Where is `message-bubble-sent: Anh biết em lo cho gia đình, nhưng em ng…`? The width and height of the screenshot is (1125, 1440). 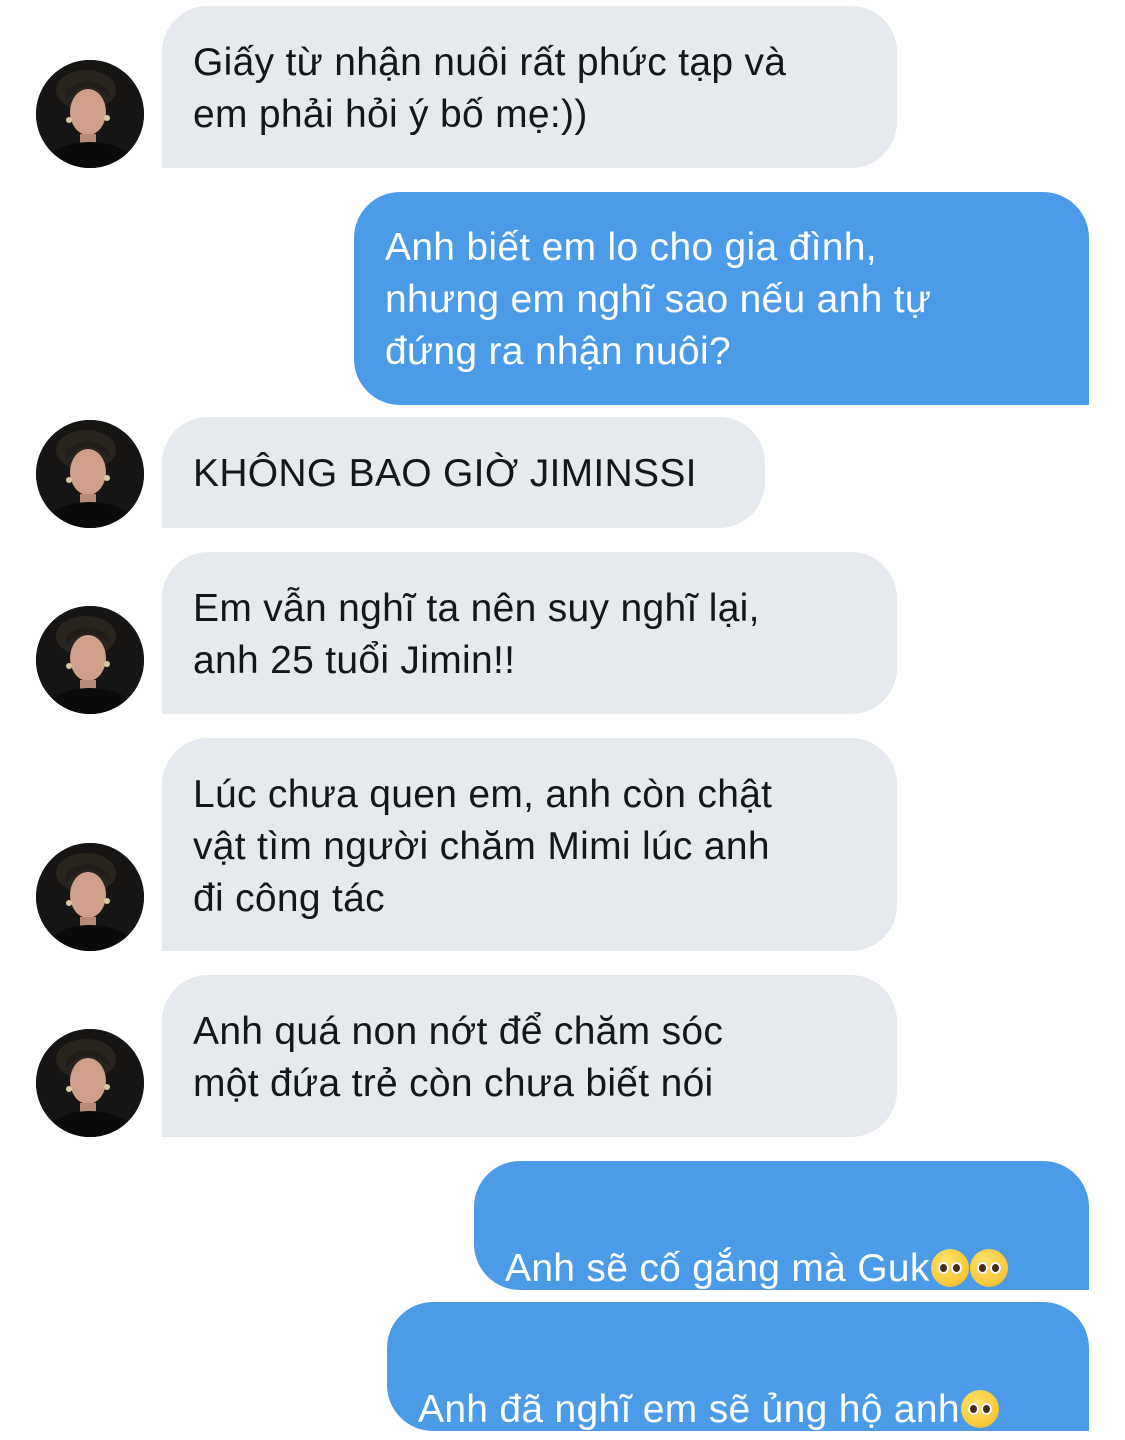 message-bubble-sent: Anh biết em lo cho gia đình, nhưng em ng… is located at coordinates (721, 298).